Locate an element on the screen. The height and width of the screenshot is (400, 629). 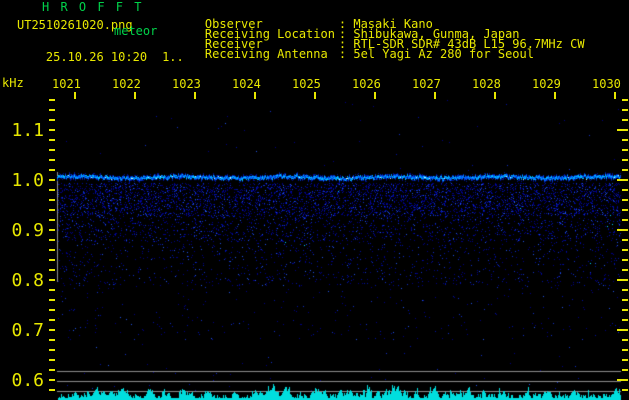
field-label: Receiving Antenna is located at coordinates (266, 54).